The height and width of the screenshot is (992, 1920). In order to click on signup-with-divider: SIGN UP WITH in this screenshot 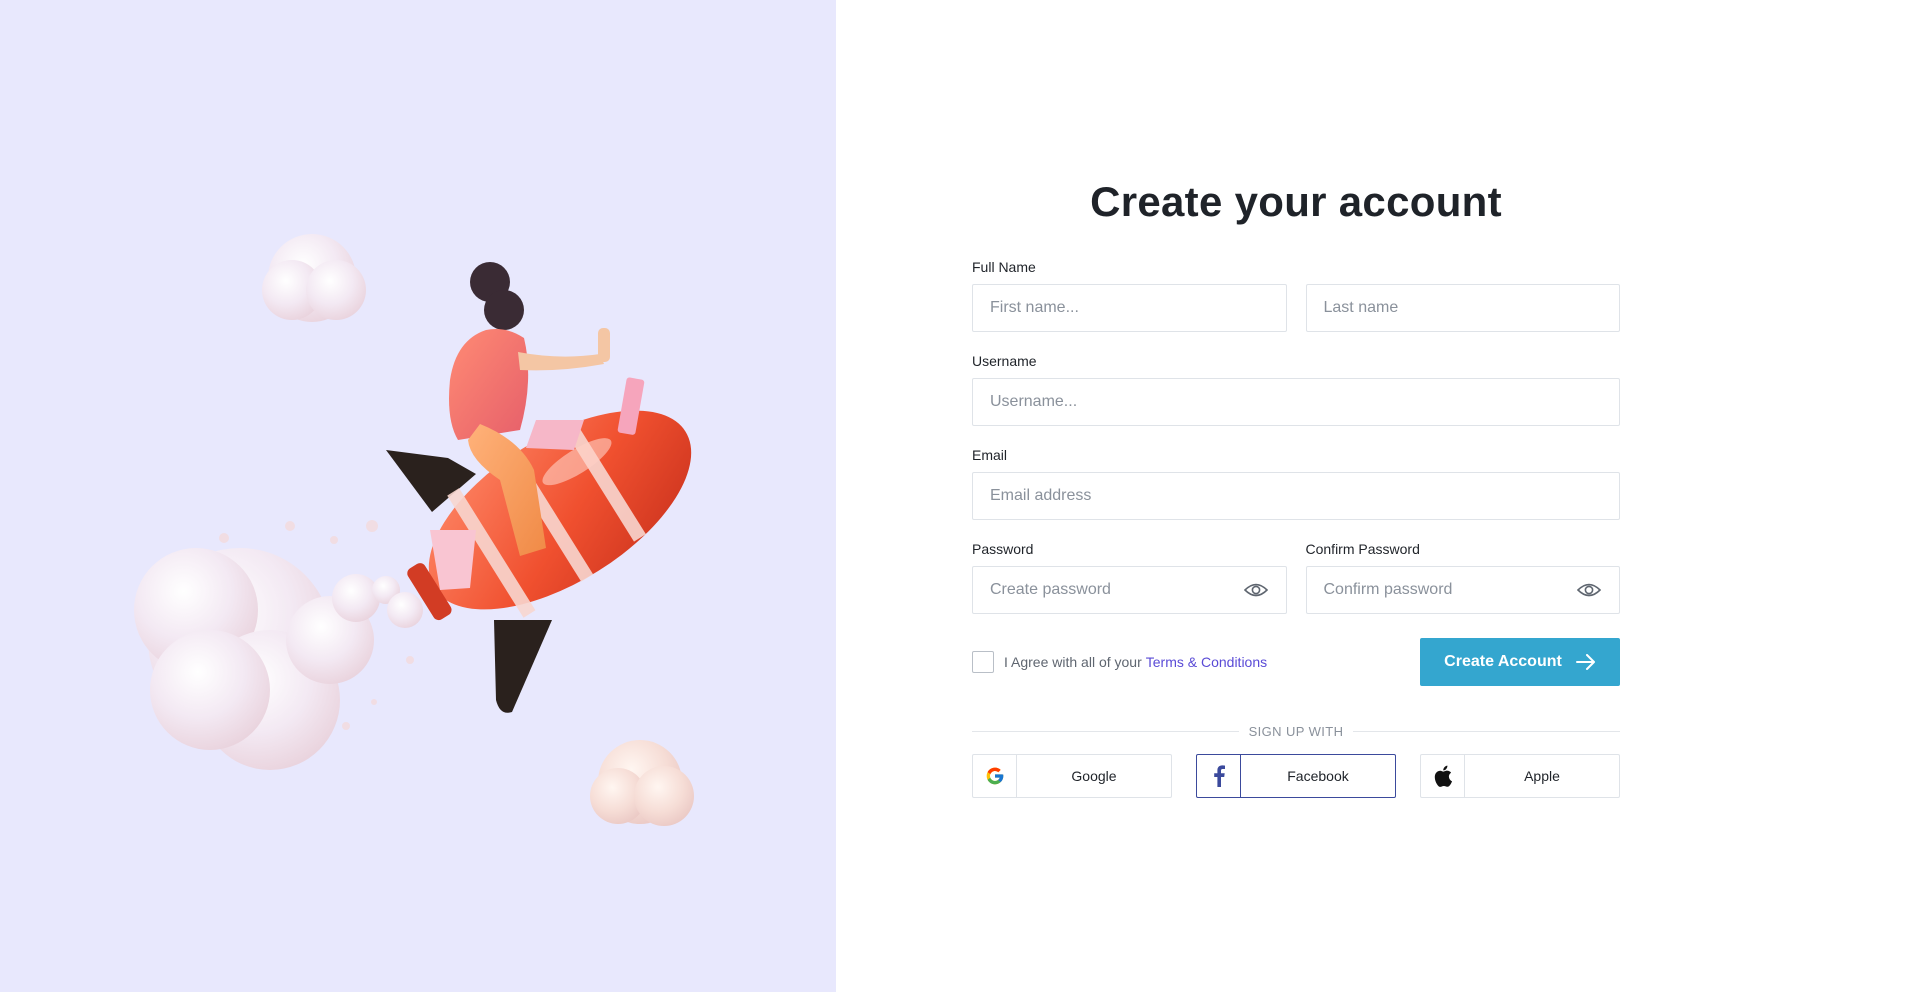, I will do `click(1296, 731)`.